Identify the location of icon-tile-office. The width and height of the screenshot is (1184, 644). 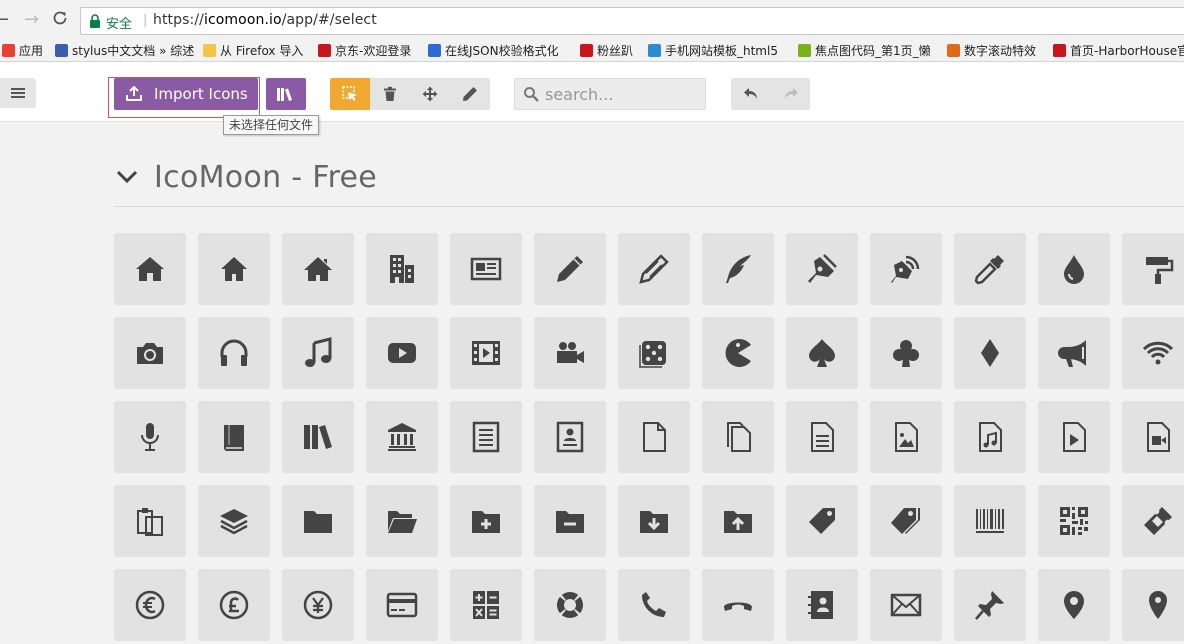
(402, 269).